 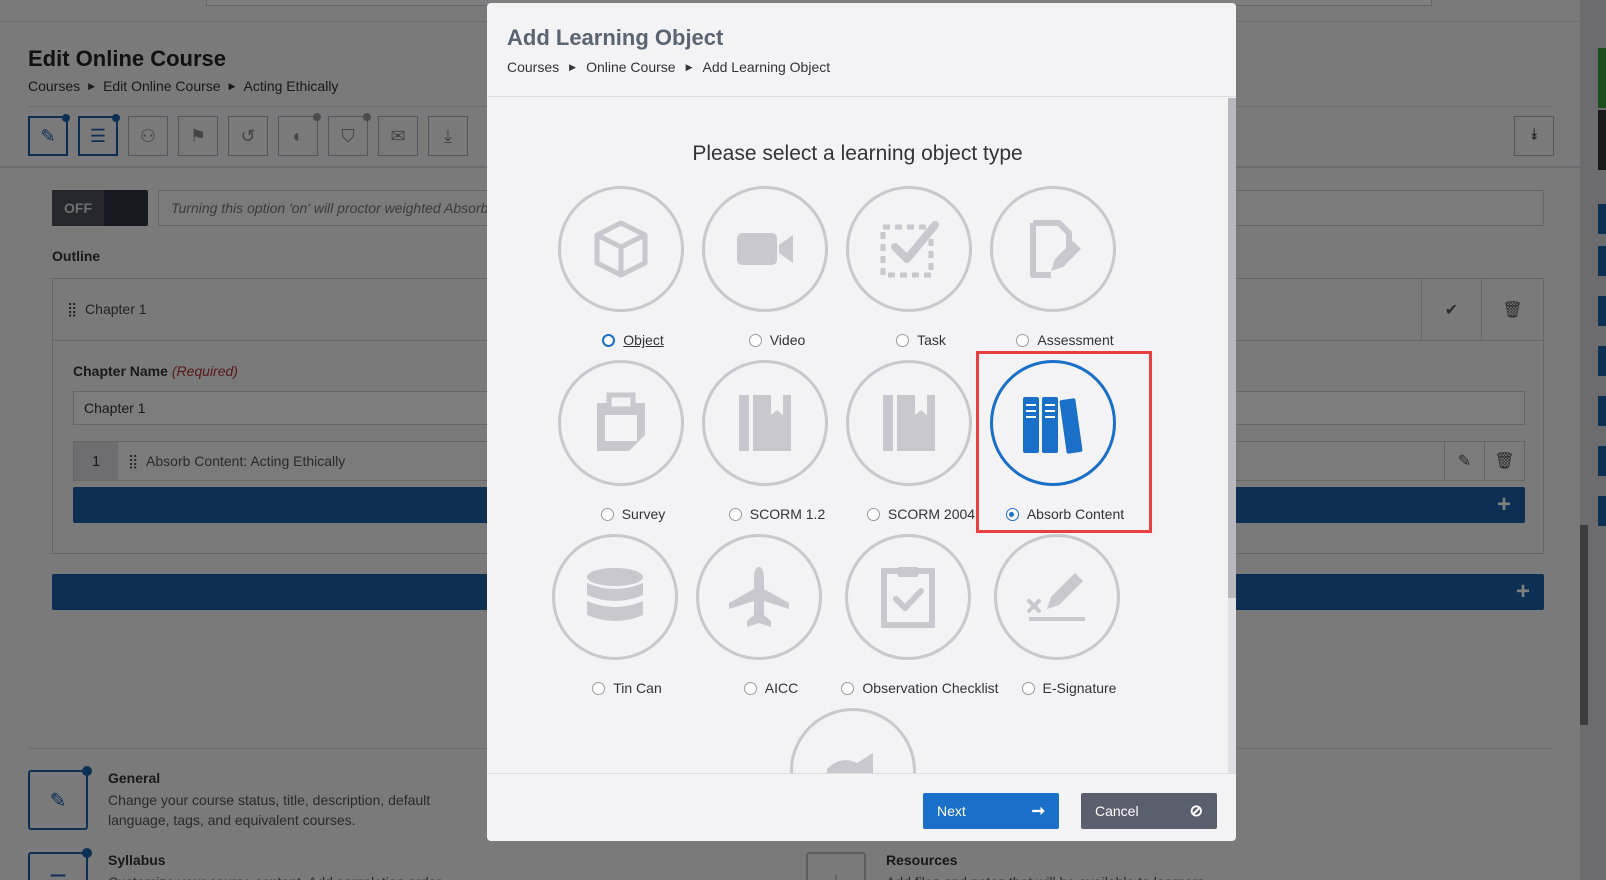 I want to click on arrow-right-icon: ➞, so click(x=1038, y=811).